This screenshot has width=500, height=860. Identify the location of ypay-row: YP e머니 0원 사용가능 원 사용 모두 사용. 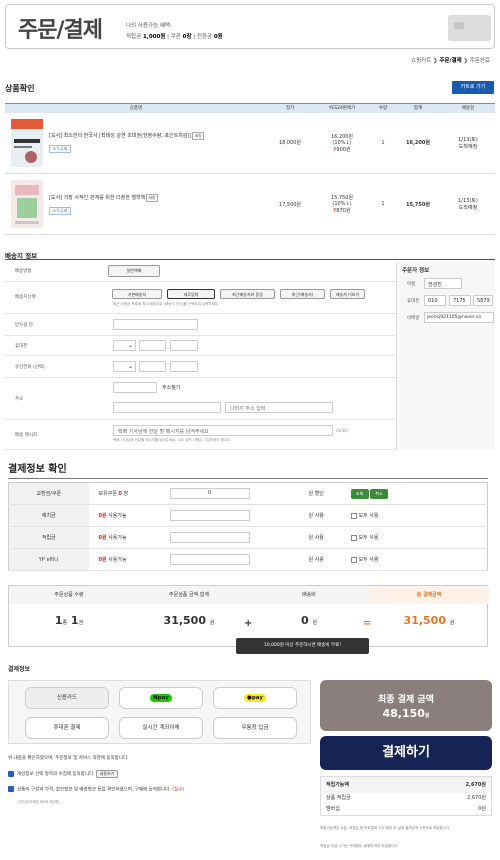
(248, 559).